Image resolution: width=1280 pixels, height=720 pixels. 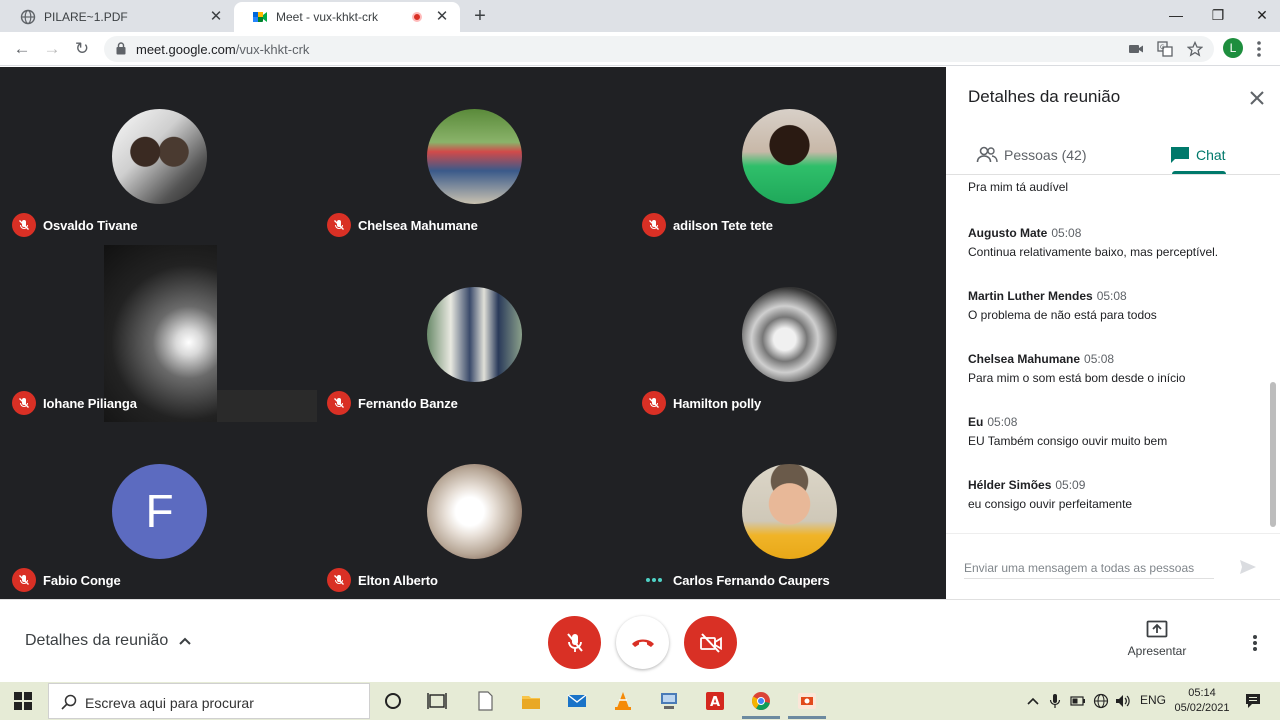 What do you see at coordinates (531, 701) in the screenshot?
I see `file-explorer-icon` at bounding box center [531, 701].